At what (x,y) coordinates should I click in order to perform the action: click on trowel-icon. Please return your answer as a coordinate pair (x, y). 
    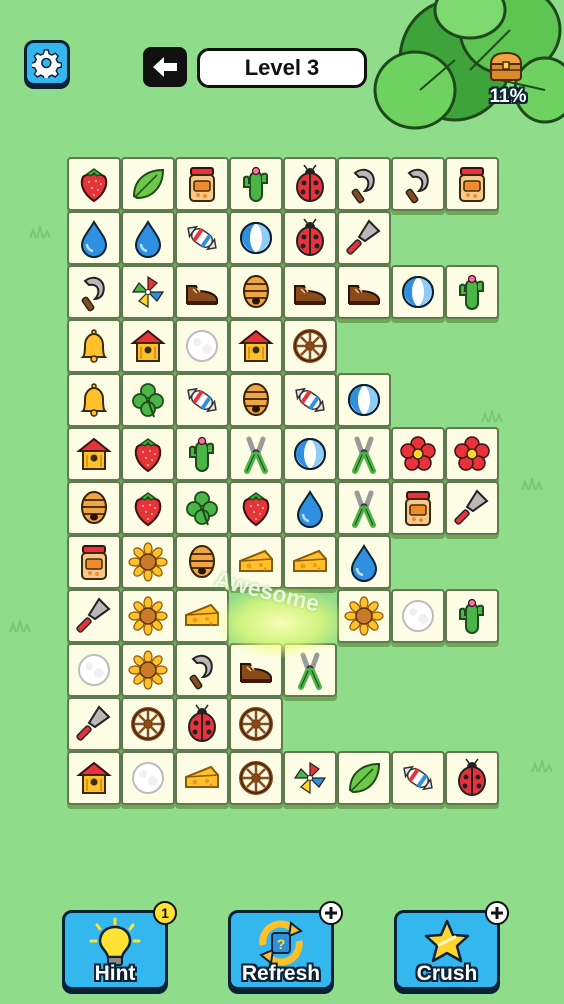
    Looking at the image, I should click on (93, 723).